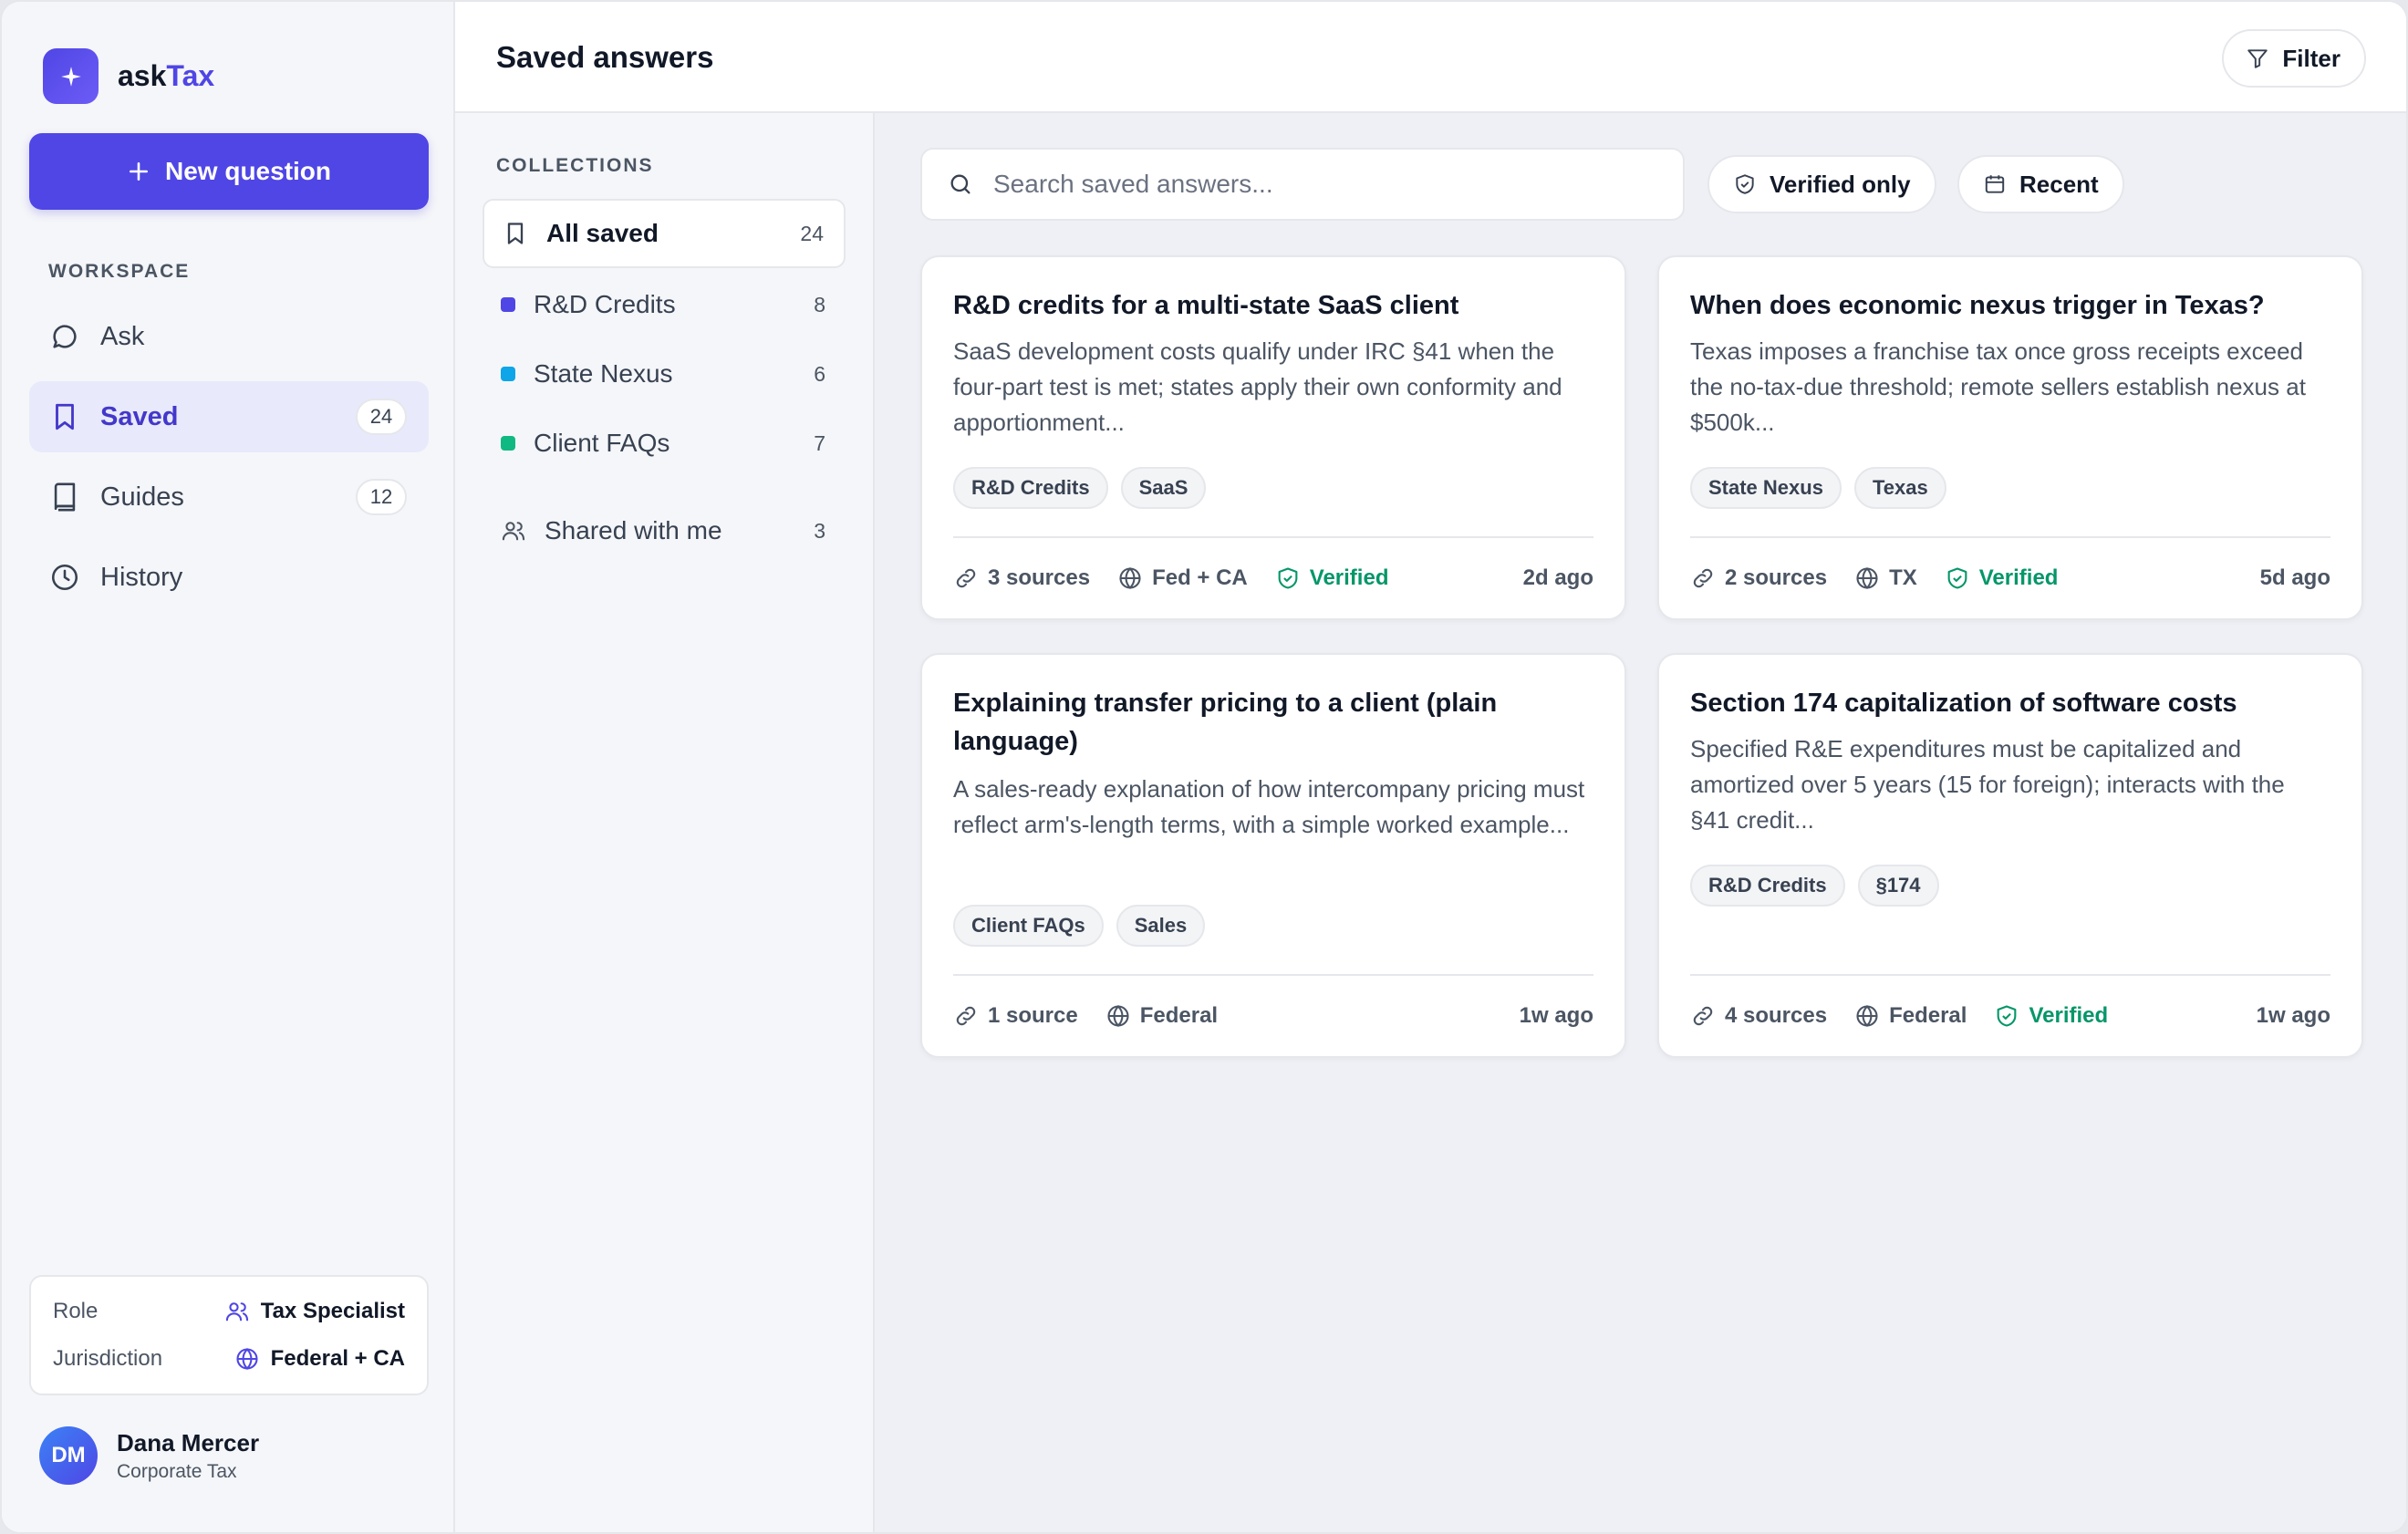 The image size is (2408, 1534). What do you see at coordinates (1163, 488) in the screenshot?
I see `tag: SaaS` at bounding box center [1163, 488].